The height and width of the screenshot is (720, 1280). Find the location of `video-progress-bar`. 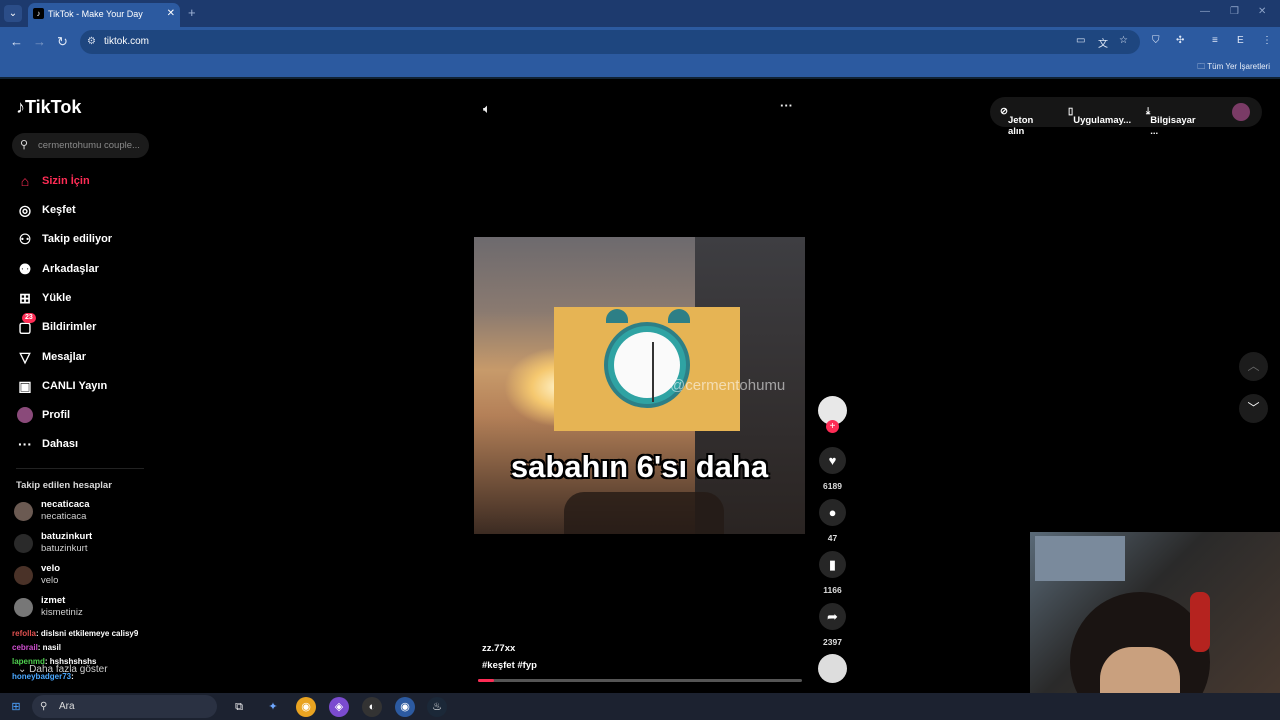

video-progress-bar is located at coordinates (640, 680).